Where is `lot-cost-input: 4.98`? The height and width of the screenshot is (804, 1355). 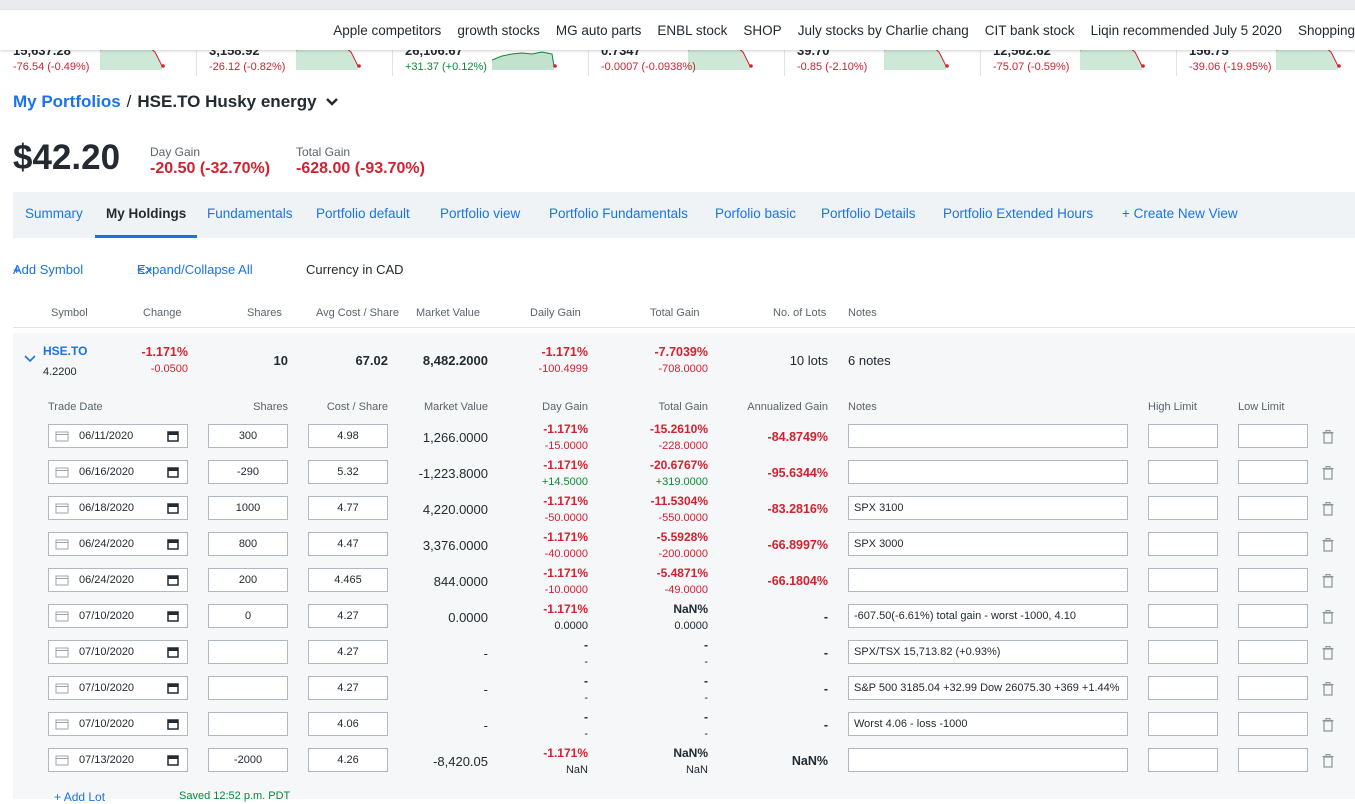
lot-cost-input: 4.98 is located at coordinates (348, 436).